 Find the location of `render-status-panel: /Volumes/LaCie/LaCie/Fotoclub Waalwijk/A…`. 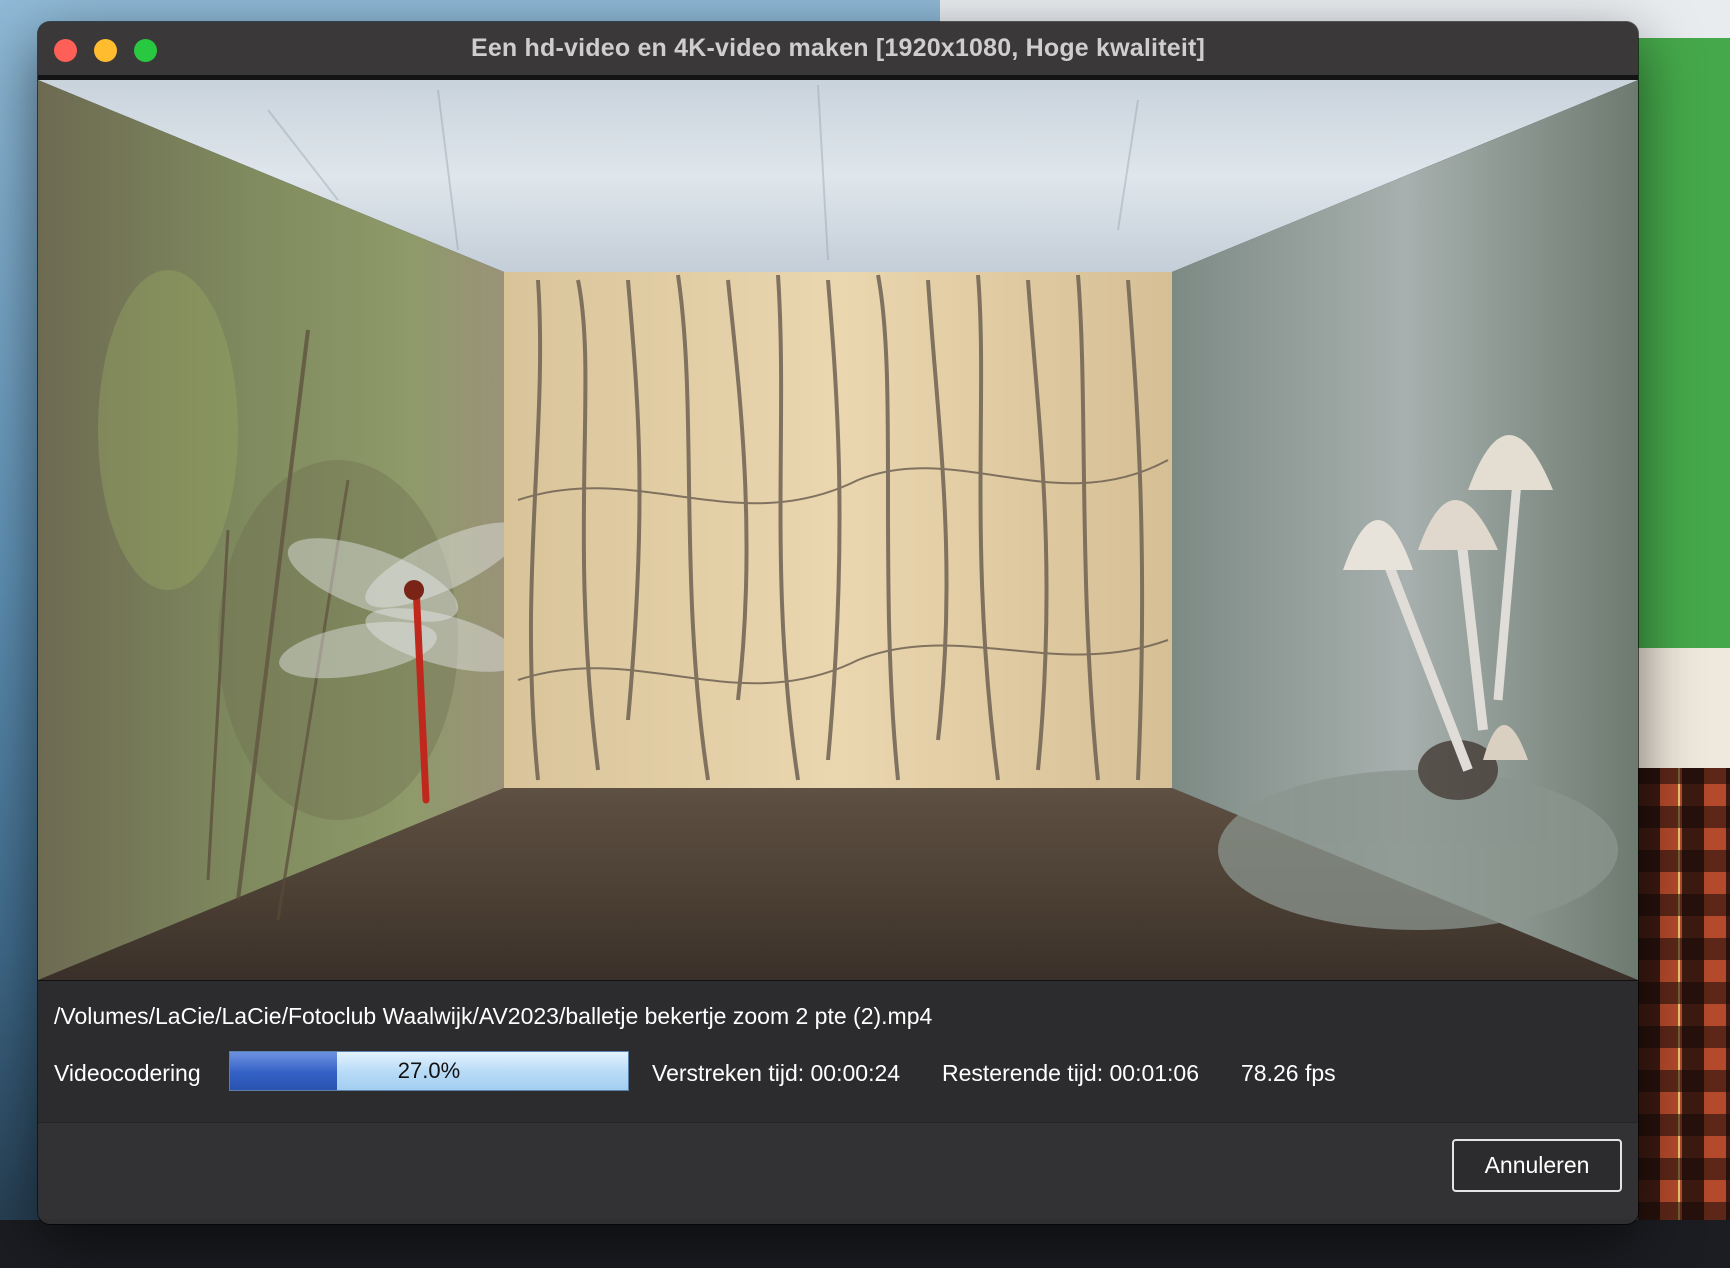

render-status-panel: /Volumes/LaCie/LaCie/Fotoclub Waalwijk/A… is located at coordinates (838, 1051).